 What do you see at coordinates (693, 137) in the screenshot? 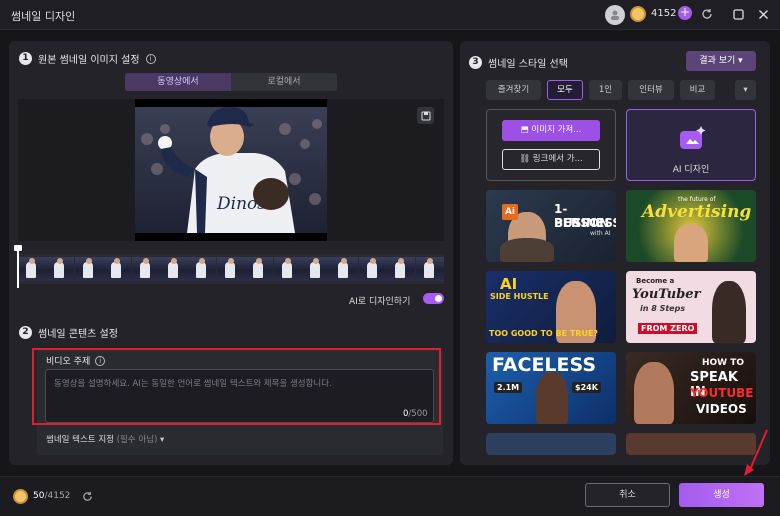
I see `ai-image-icon` at bounding box center [693, 137].